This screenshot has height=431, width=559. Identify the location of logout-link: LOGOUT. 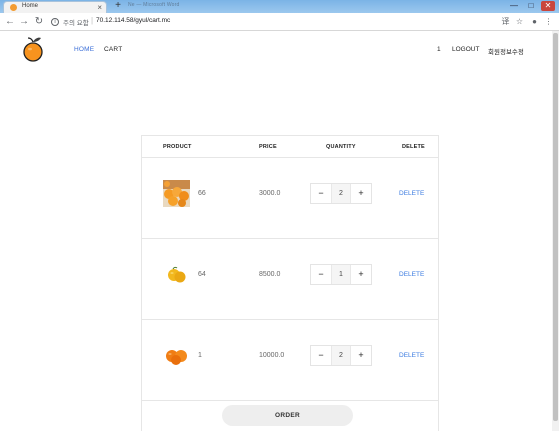
(465, 49).